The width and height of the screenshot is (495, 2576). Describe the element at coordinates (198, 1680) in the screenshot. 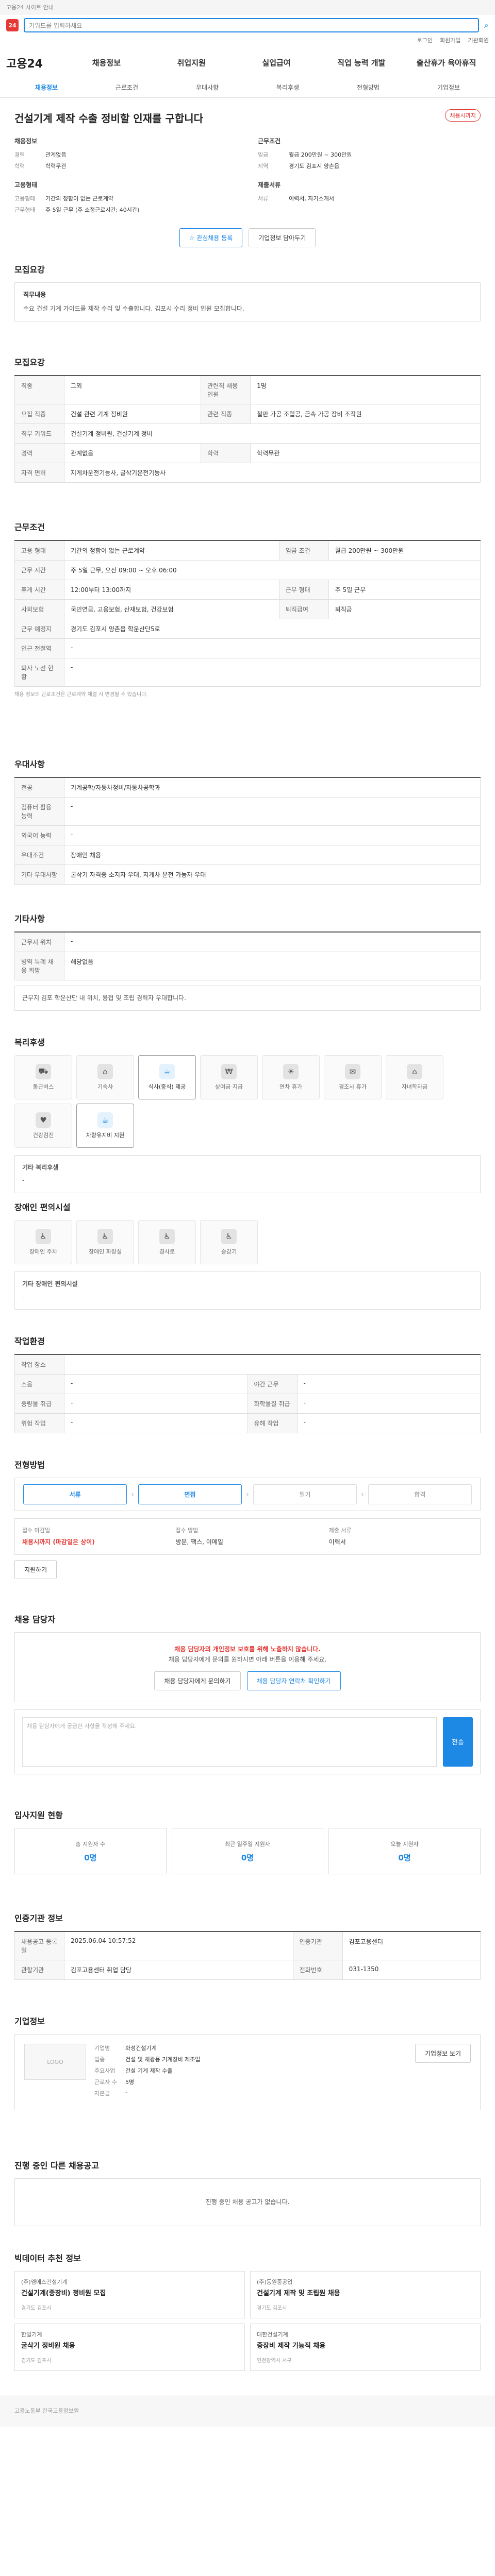

I see `inquire-button: 채용 담당자에게 문의하기` at that location.